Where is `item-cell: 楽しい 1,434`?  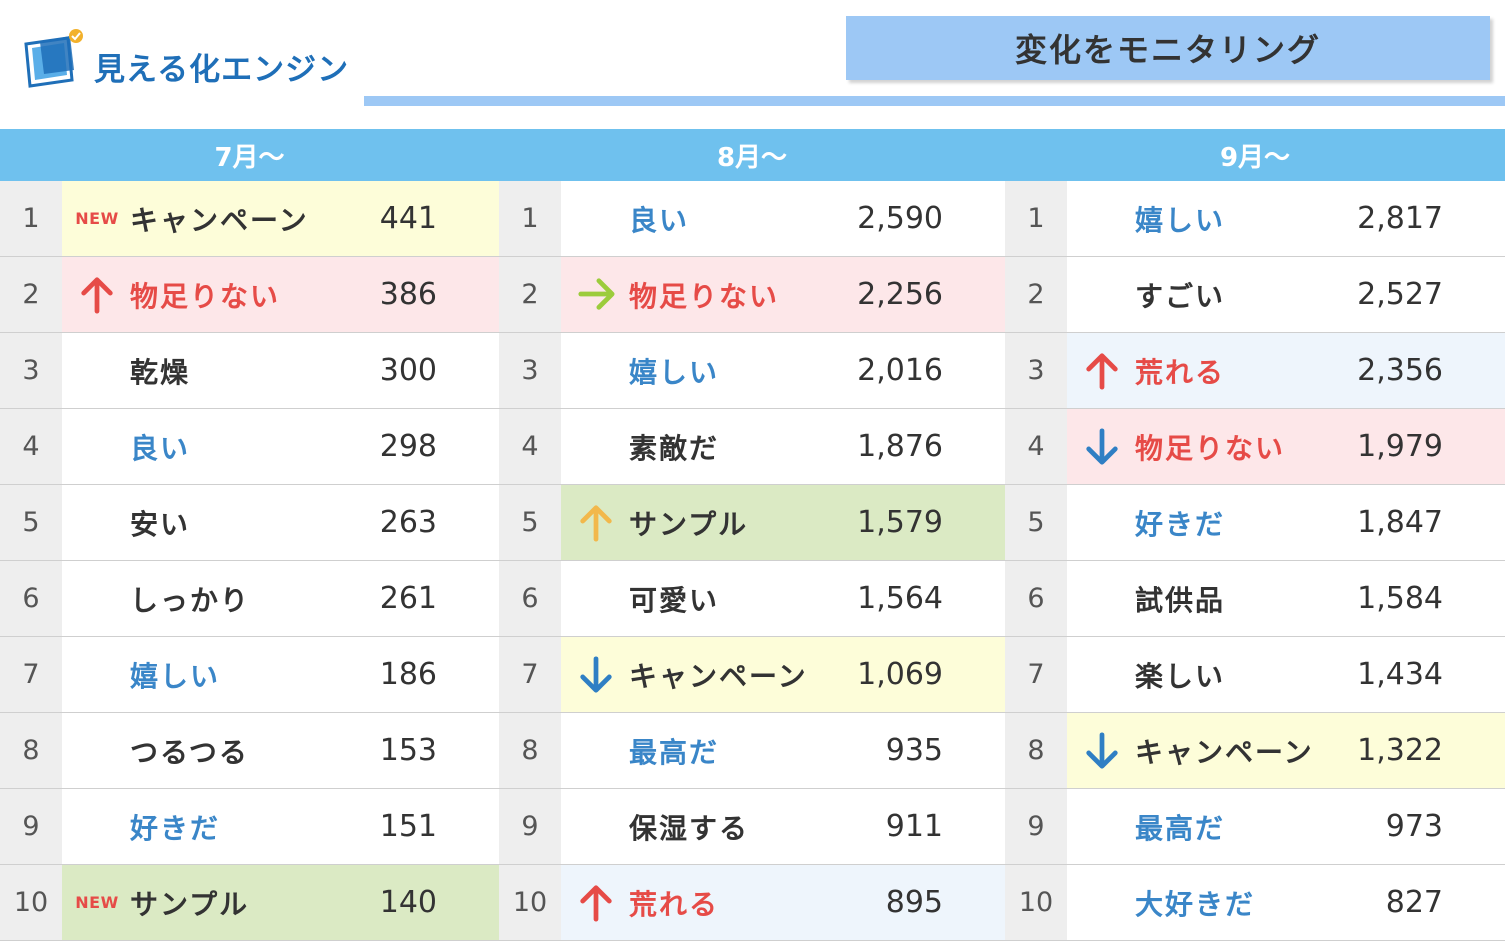 item-cell: 楽しい 1,434 is located at coordinates (1286, 674).